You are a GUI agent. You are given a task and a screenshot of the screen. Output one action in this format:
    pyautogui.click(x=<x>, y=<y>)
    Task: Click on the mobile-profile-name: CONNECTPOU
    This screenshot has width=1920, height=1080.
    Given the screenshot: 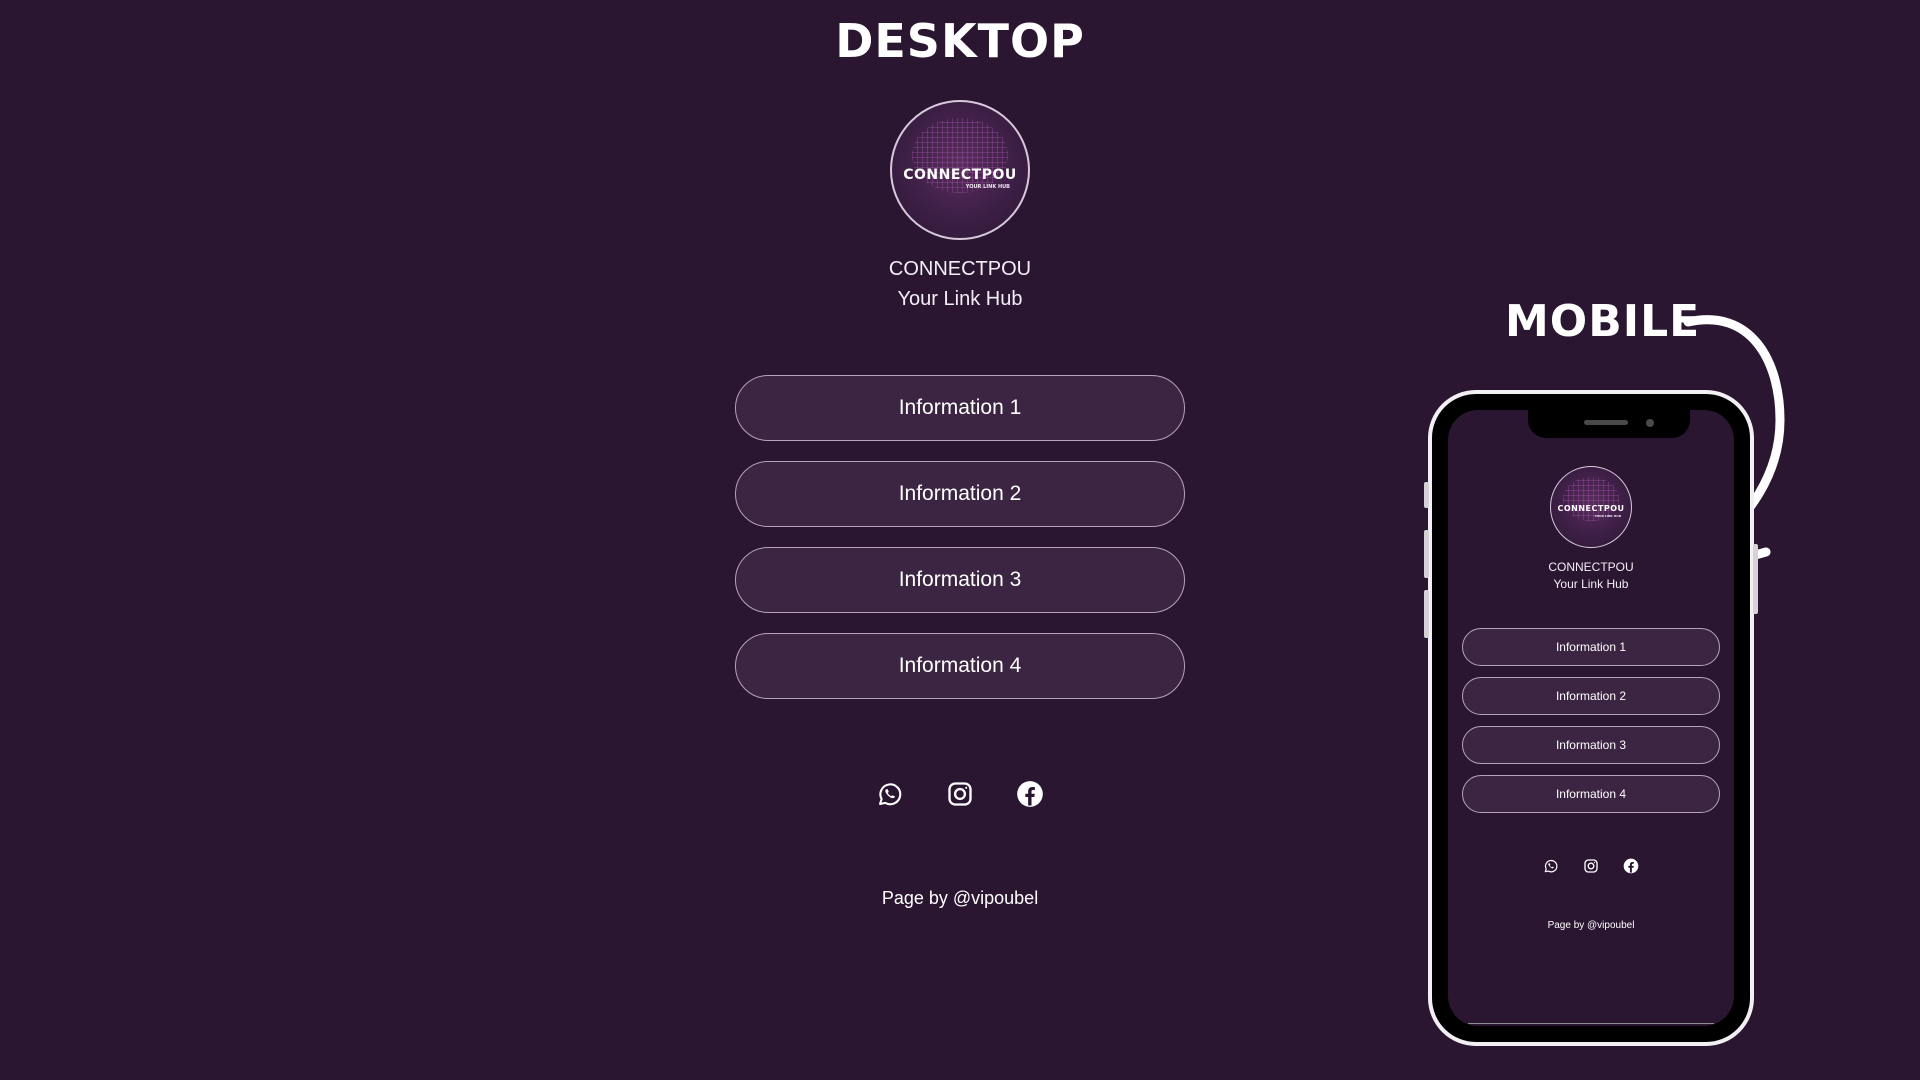 What is the action you would take?
    pyautogui.click(x=1591, y=567)
    